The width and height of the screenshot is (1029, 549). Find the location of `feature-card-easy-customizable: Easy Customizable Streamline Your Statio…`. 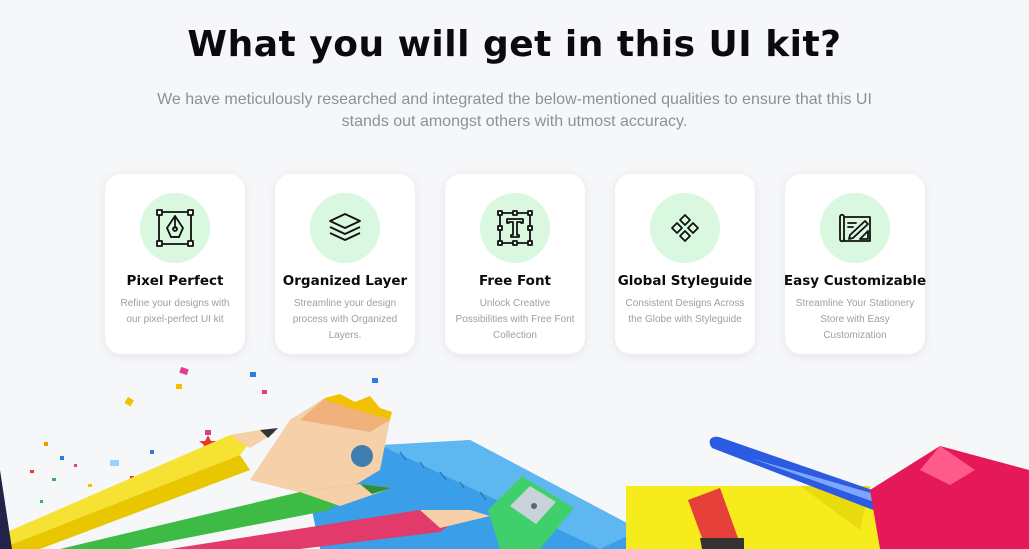

feature-card-easy-customizable: Easy Customizable Streamline Your Statio… is located at coordinates (855, 264).